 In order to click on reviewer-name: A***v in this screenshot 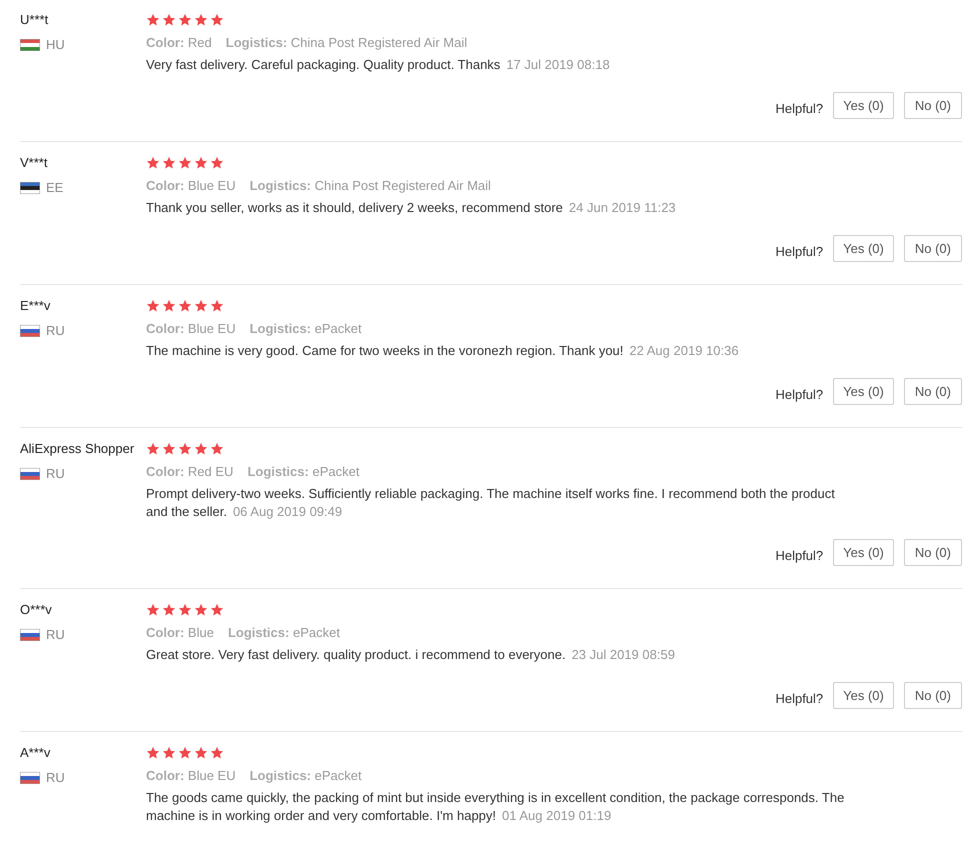, I will do `click(36, 753)`.